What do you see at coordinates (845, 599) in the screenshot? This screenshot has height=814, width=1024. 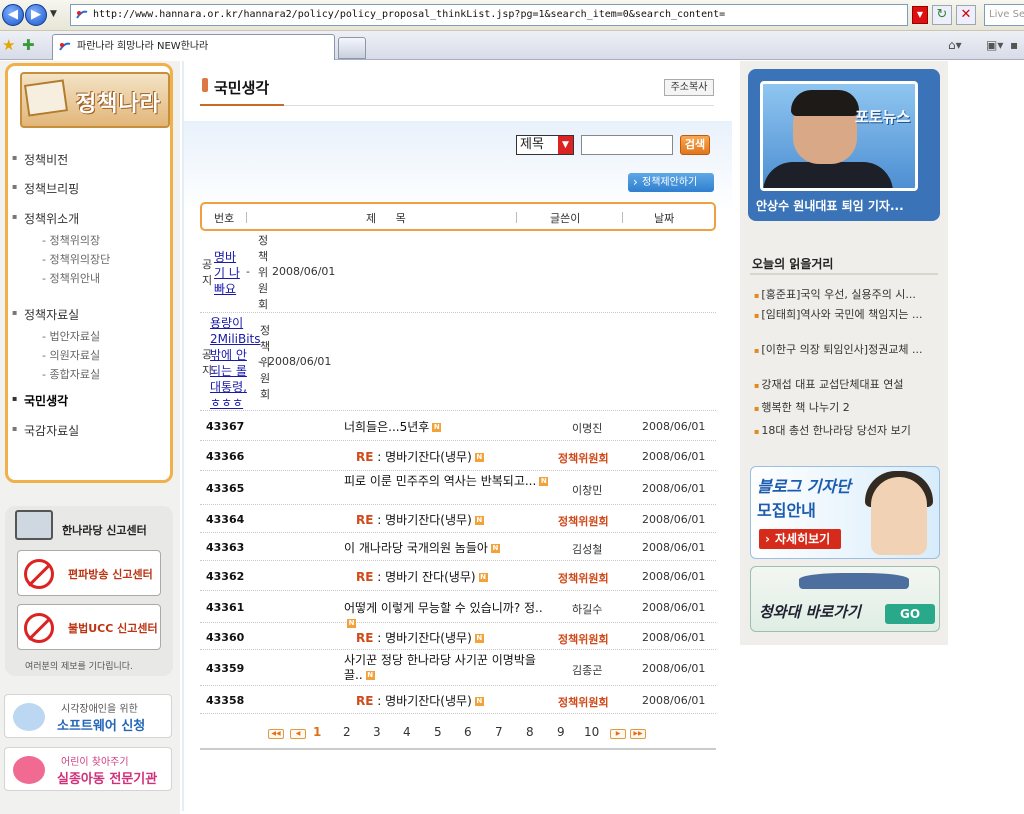 I see `blue-house-banner: 청와대 바로가기 GO` at bounding box center [845, 599].